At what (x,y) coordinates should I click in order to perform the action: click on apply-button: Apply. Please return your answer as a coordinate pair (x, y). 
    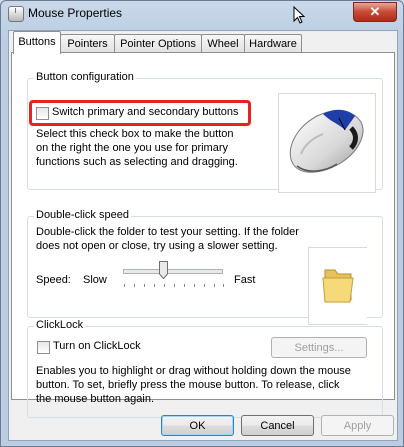
    Looking at the image, I should click on (357, 425).